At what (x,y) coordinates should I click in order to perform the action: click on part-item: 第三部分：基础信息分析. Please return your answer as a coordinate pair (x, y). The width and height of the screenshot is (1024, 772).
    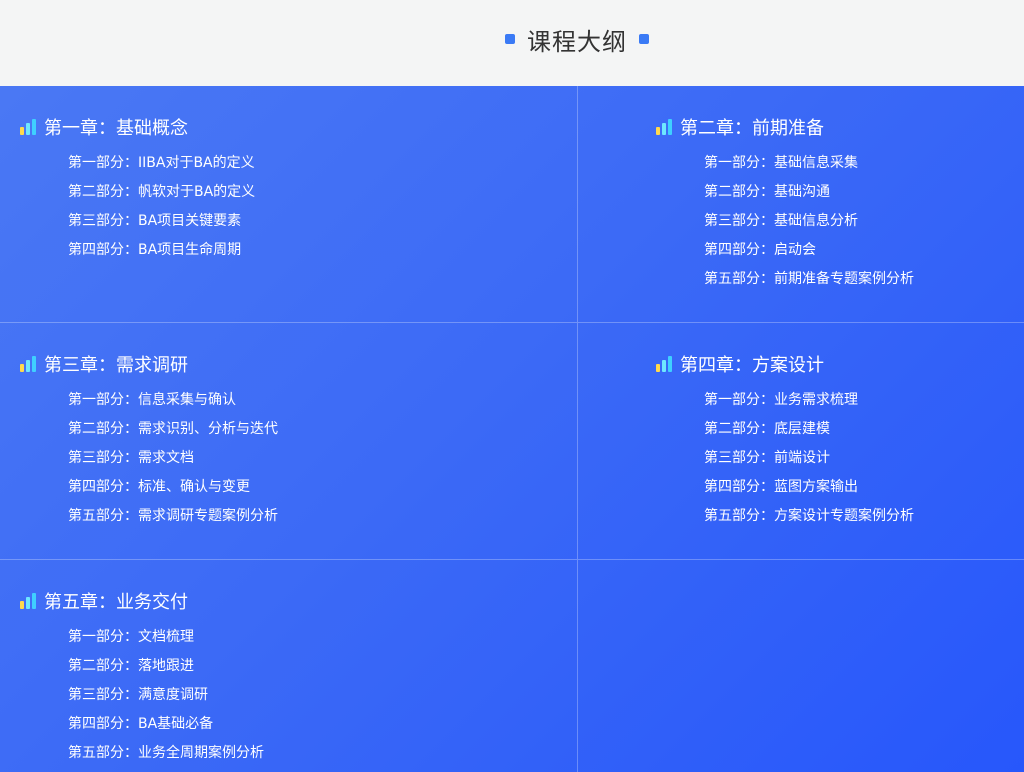
    Looking at the image, I should click on (781, 221).